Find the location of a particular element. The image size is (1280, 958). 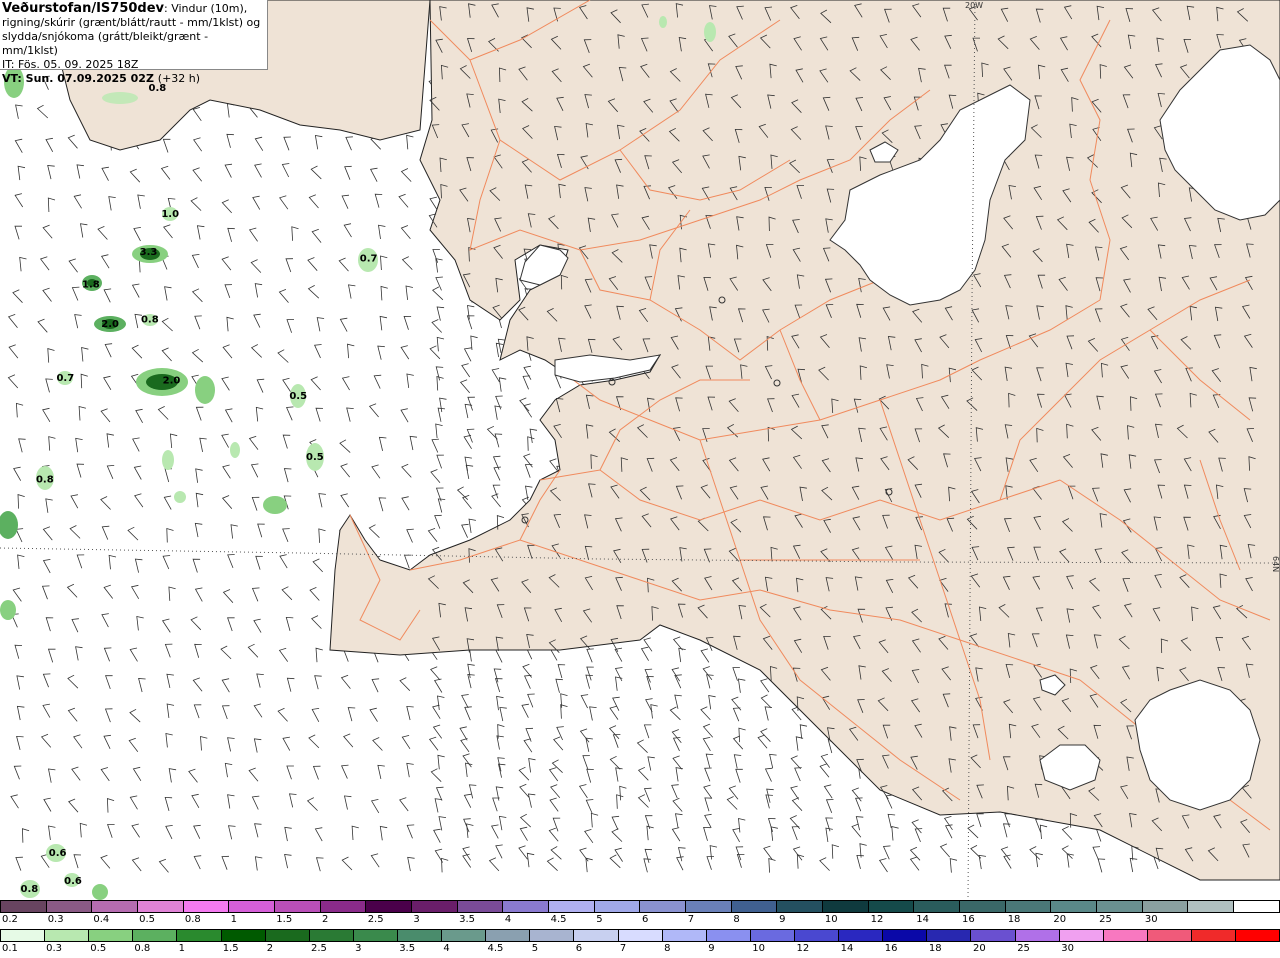

rain-legend-tick: 7 is located at coordinates (623, 948).